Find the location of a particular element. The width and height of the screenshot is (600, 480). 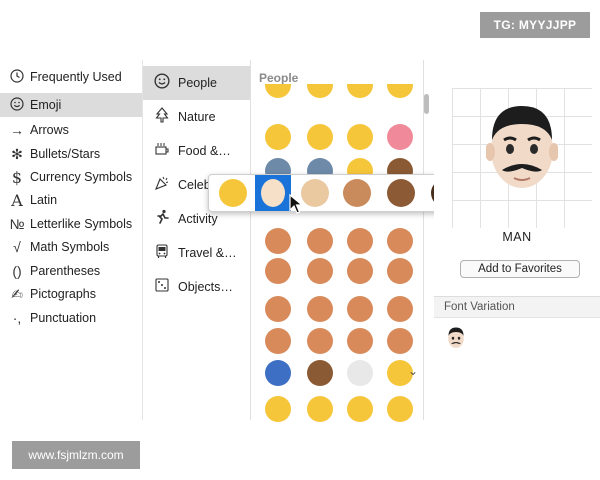

pictograph-icon: ✍ is located at coordinates (17, 293).